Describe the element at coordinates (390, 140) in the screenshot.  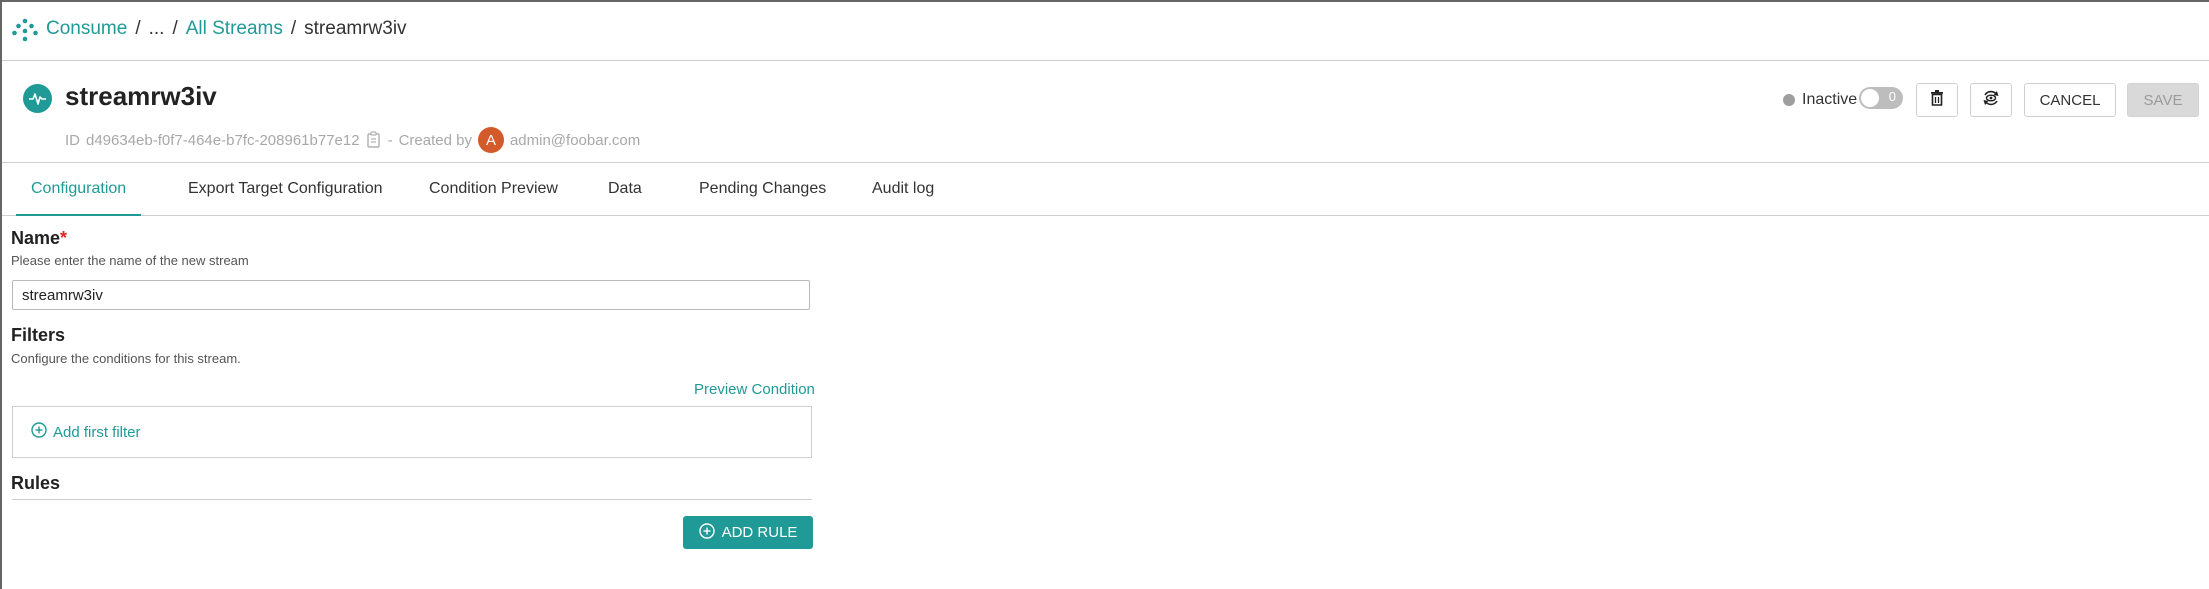
I see `meta-dash: -` at that location.